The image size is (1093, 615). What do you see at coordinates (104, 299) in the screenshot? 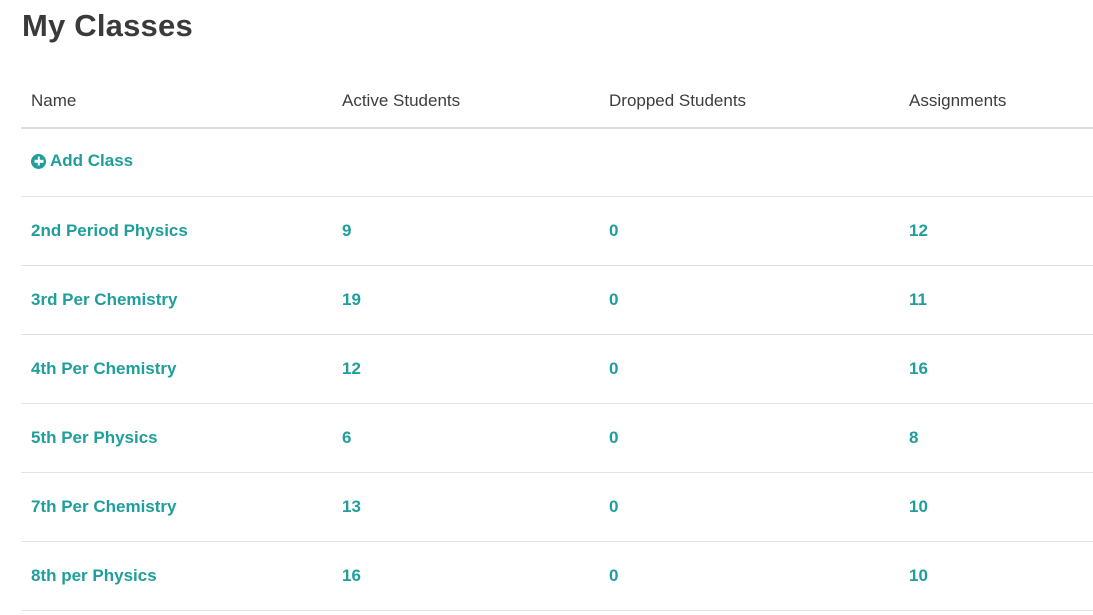
I see `class-name-link: 3rd Per Chemistry` at bounding box center [104, 299].